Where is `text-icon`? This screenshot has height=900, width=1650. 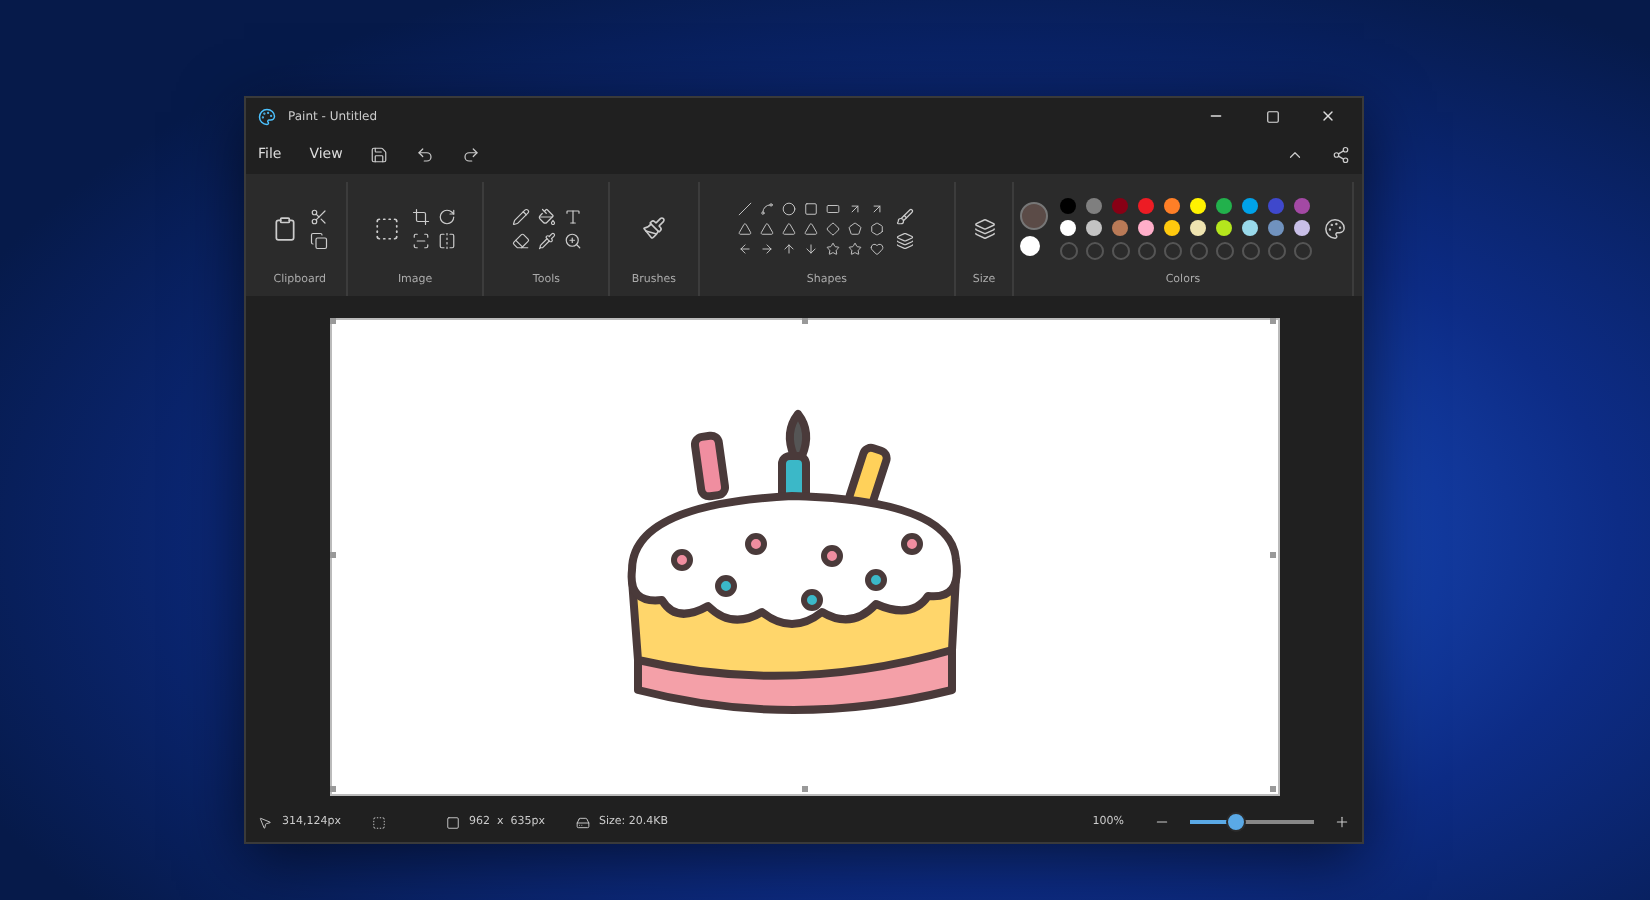 text-icon is located at coordinates (572, 216).